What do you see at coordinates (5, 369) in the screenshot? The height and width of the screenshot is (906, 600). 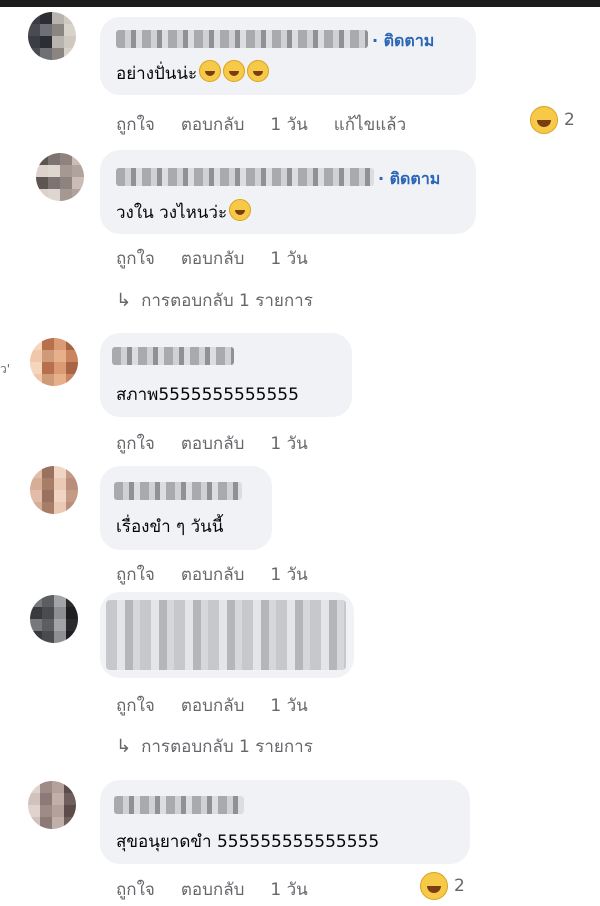 I see `side-text: ว'` at bounding box center [5, 369].